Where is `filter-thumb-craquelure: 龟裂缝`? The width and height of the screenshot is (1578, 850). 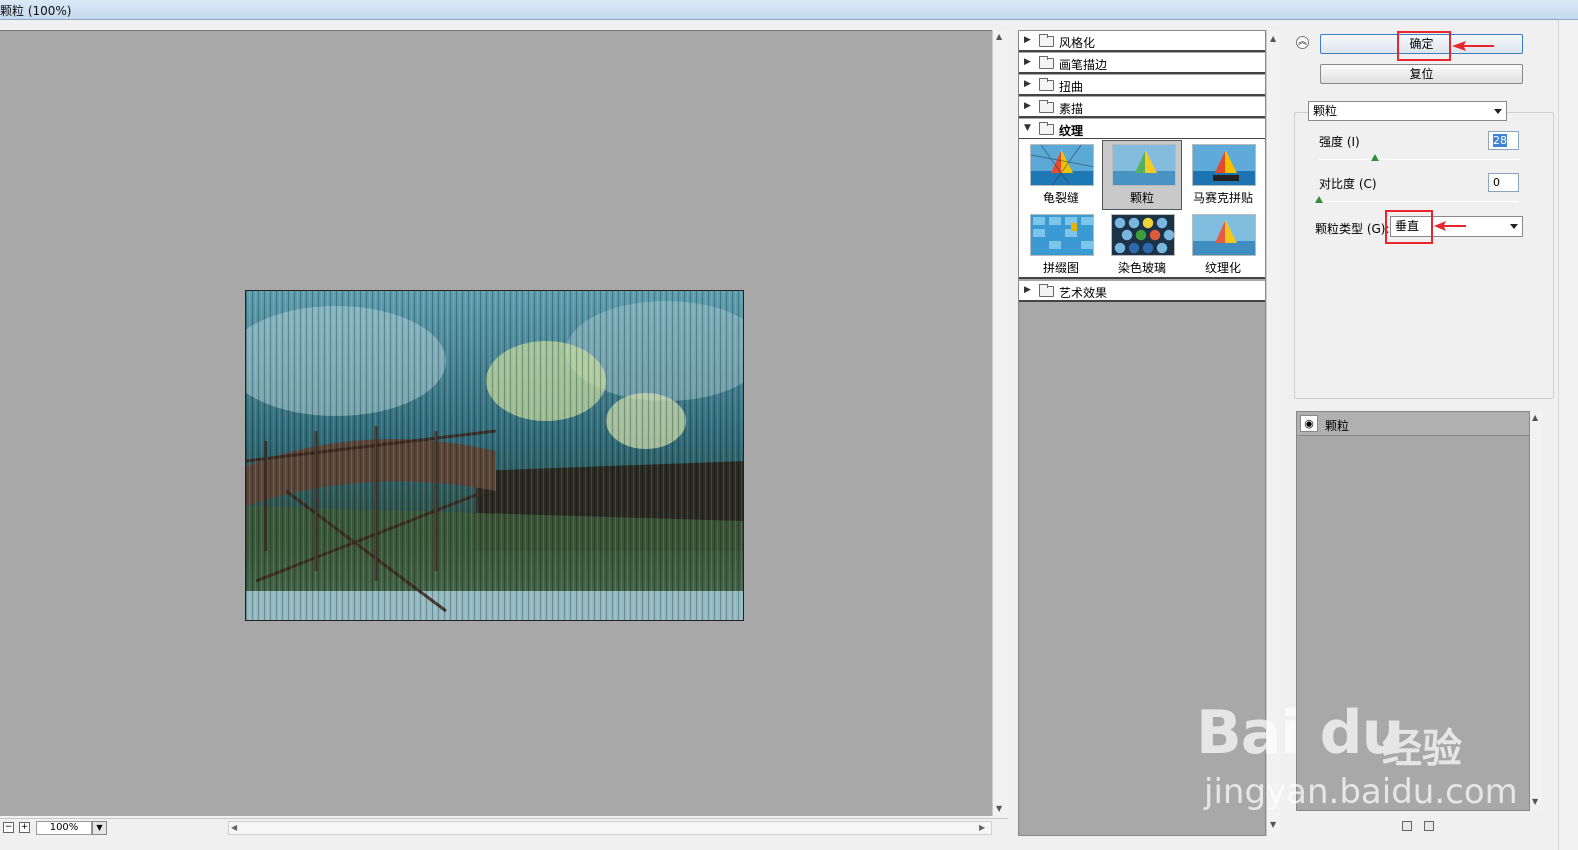
filter-thumb-craquelure: 龟裂缝 is located at coordinates (1061, 176).